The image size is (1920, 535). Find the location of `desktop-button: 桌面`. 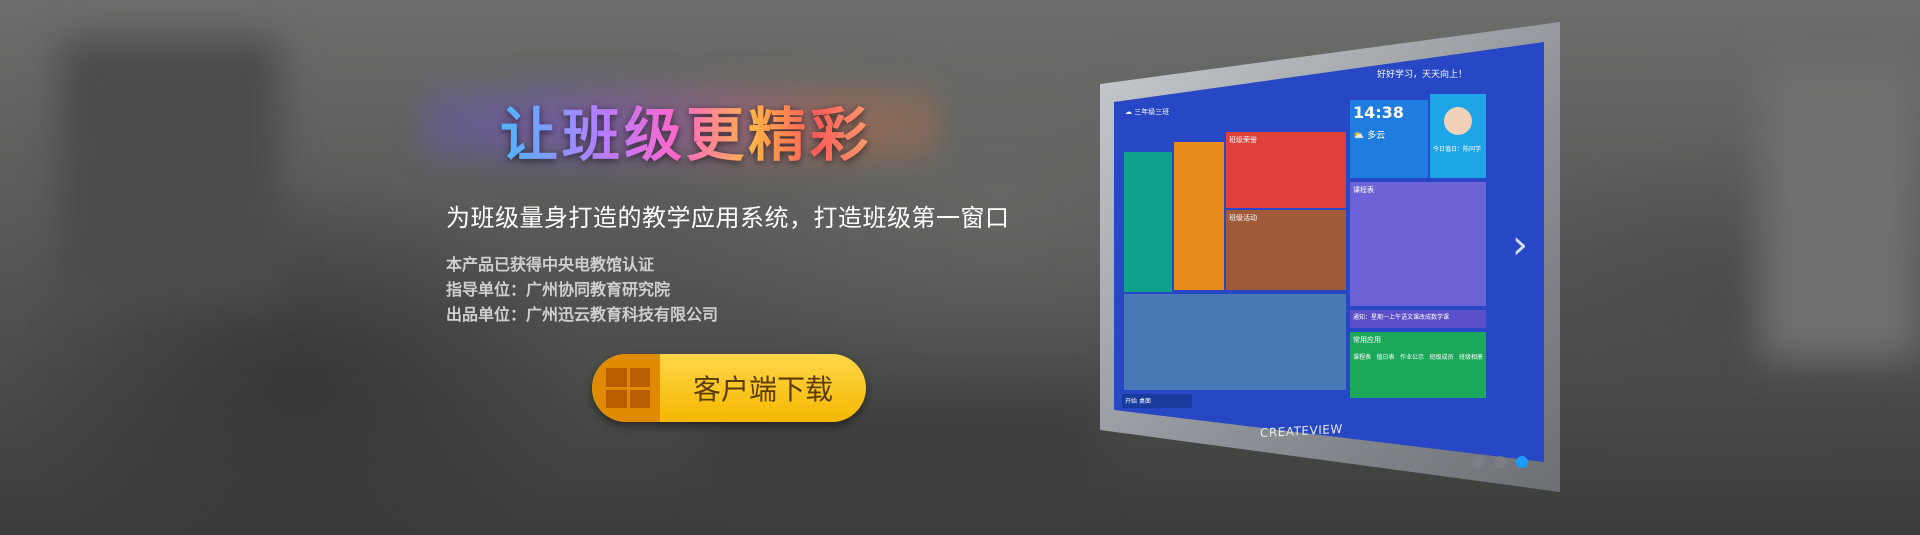

desktop-button: 桌面 is located at coordinates (1145, 401).